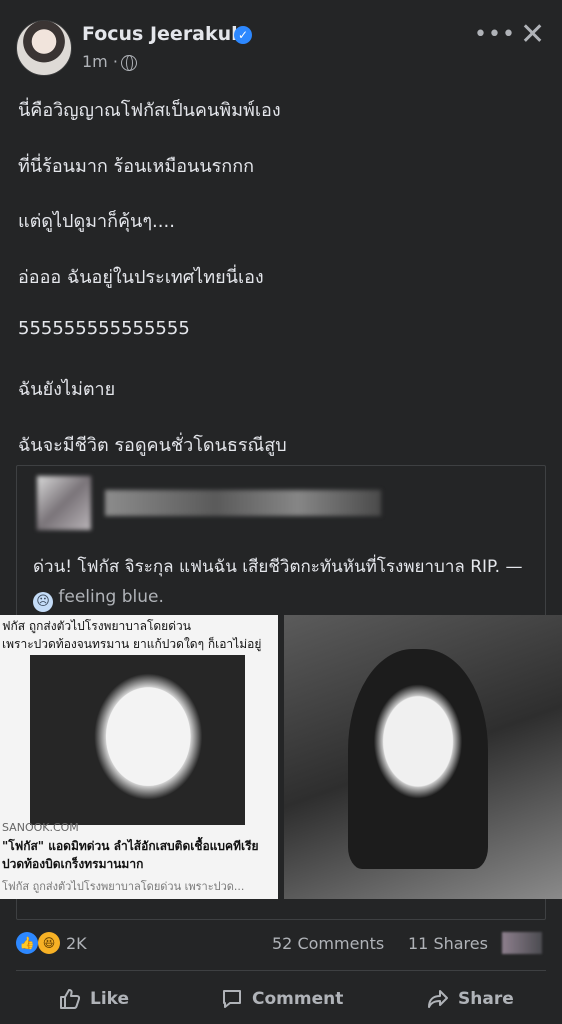 Image resolution: width=562 pixels, height=1024 pixels. What do you see at coordinates (281, 970) in the screenshot?
I see `action-divider` at bounding box center [281, 970].